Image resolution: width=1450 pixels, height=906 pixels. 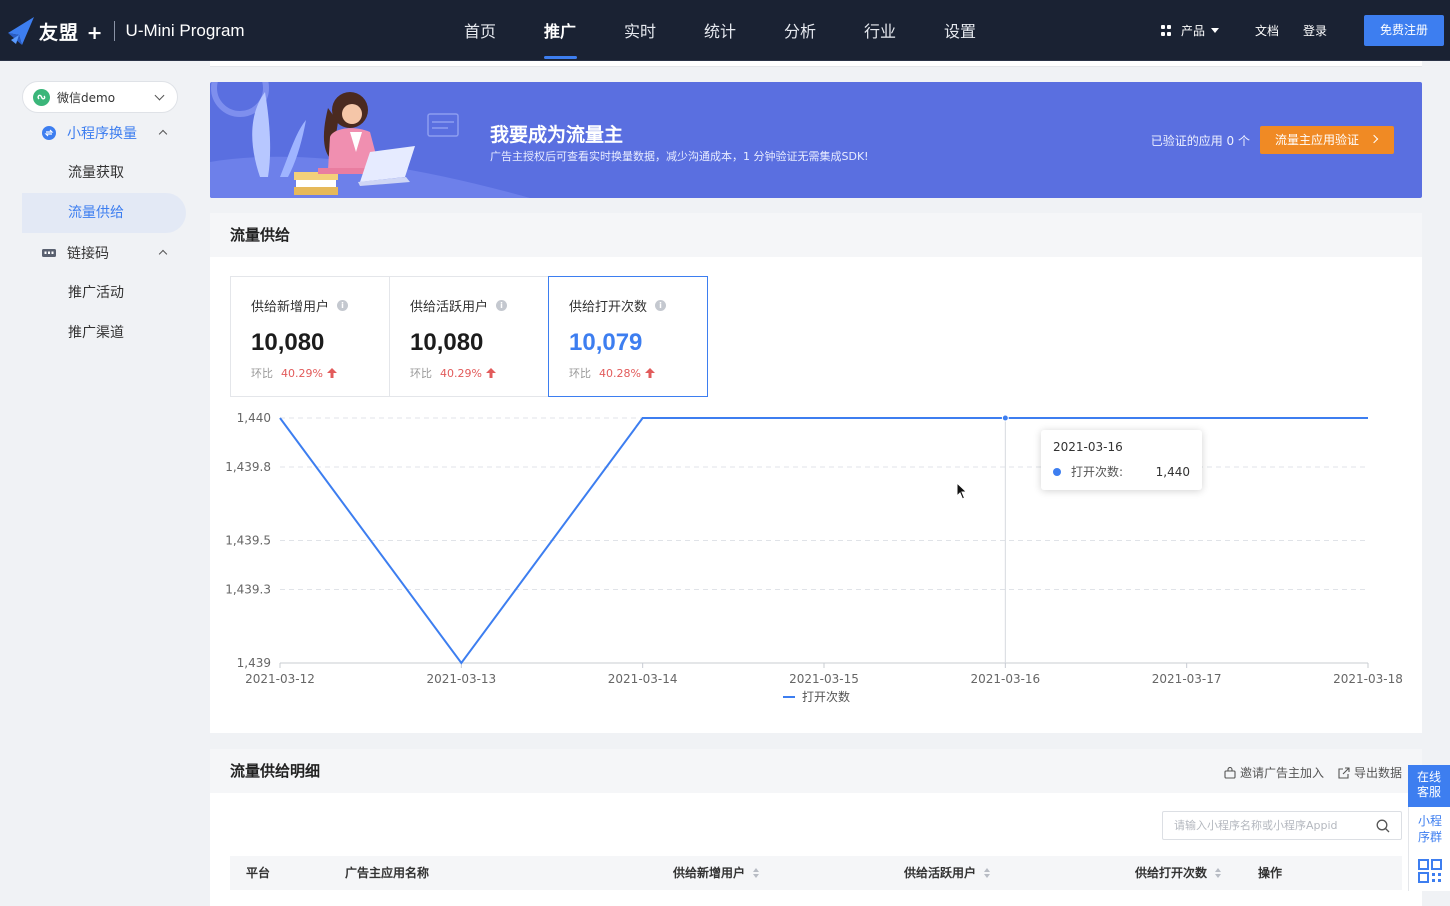 I want to click on col-new-users: 供给新增用户, so click(x=716, y=873).